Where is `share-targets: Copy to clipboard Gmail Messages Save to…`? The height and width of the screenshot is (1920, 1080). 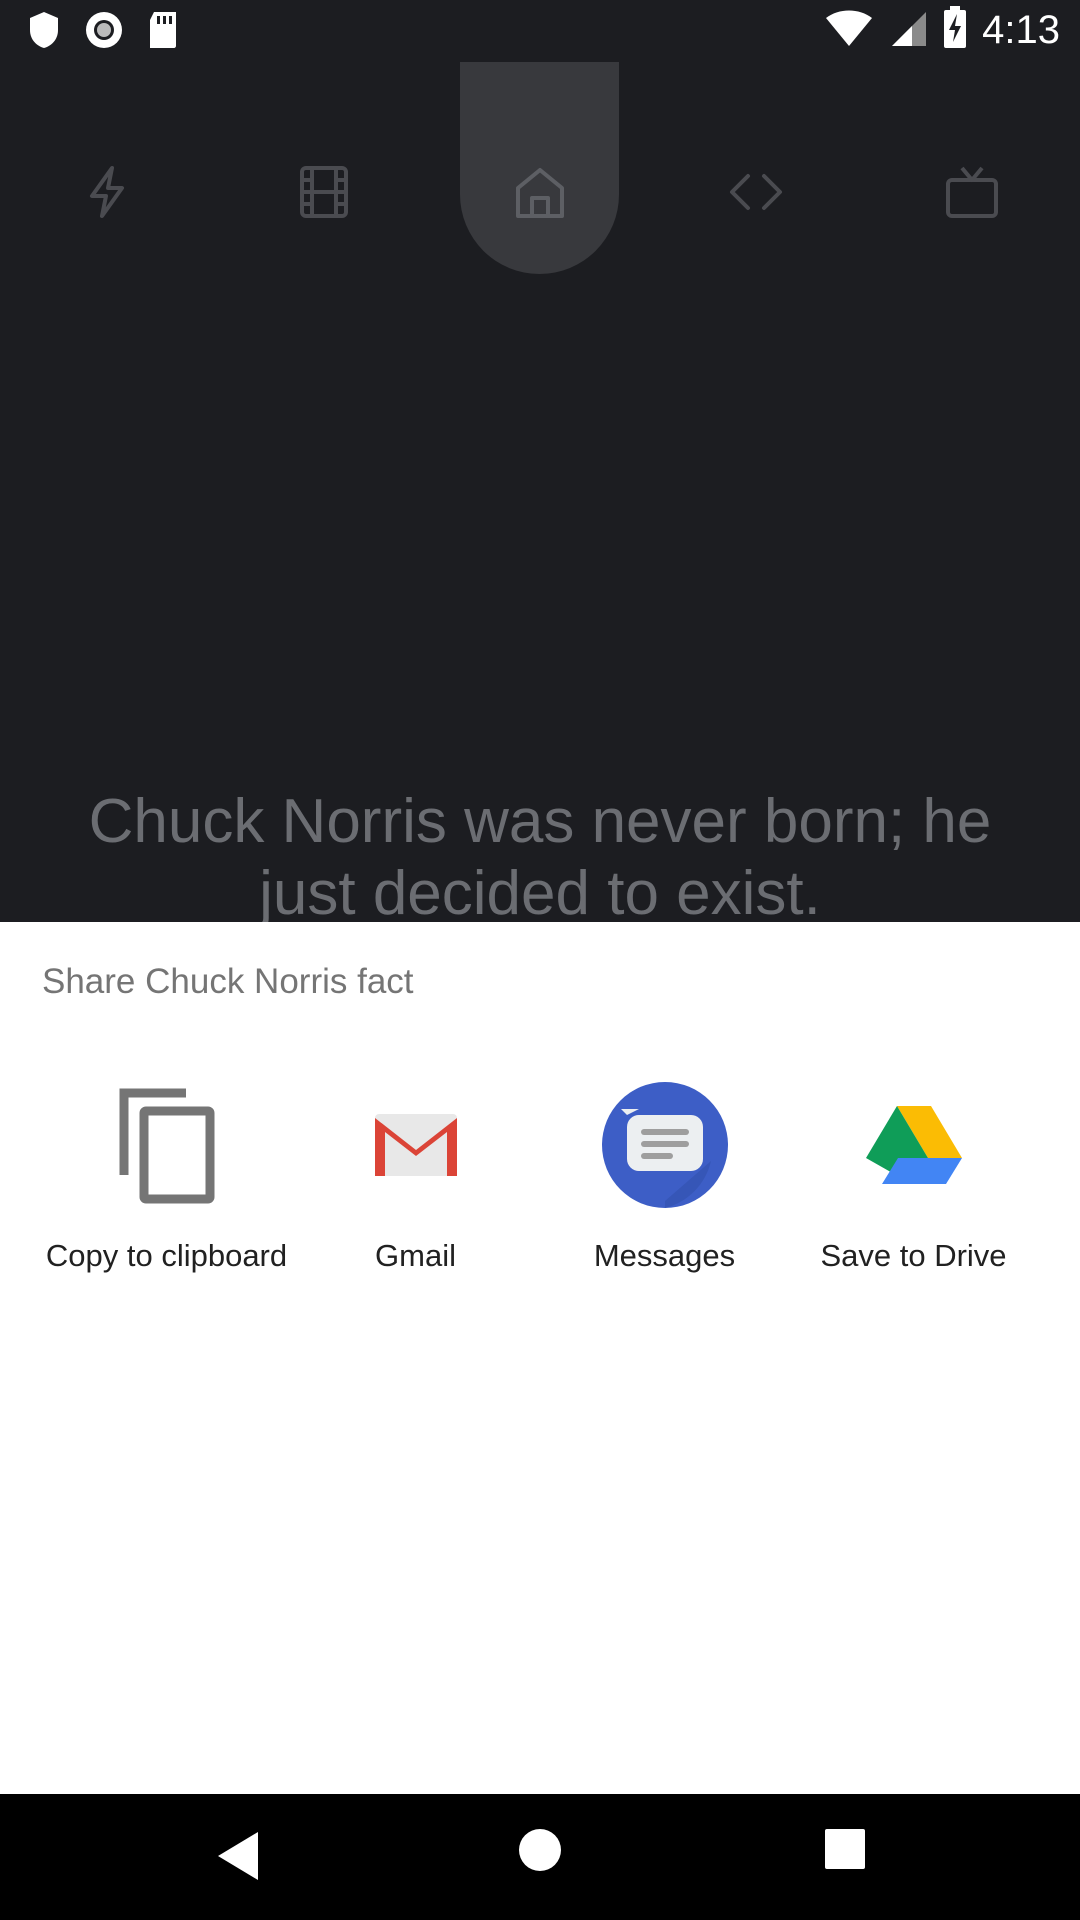
share-targets: Copy to clipboard Gmail Messages Save to… is located at coordinates (540, 1190).